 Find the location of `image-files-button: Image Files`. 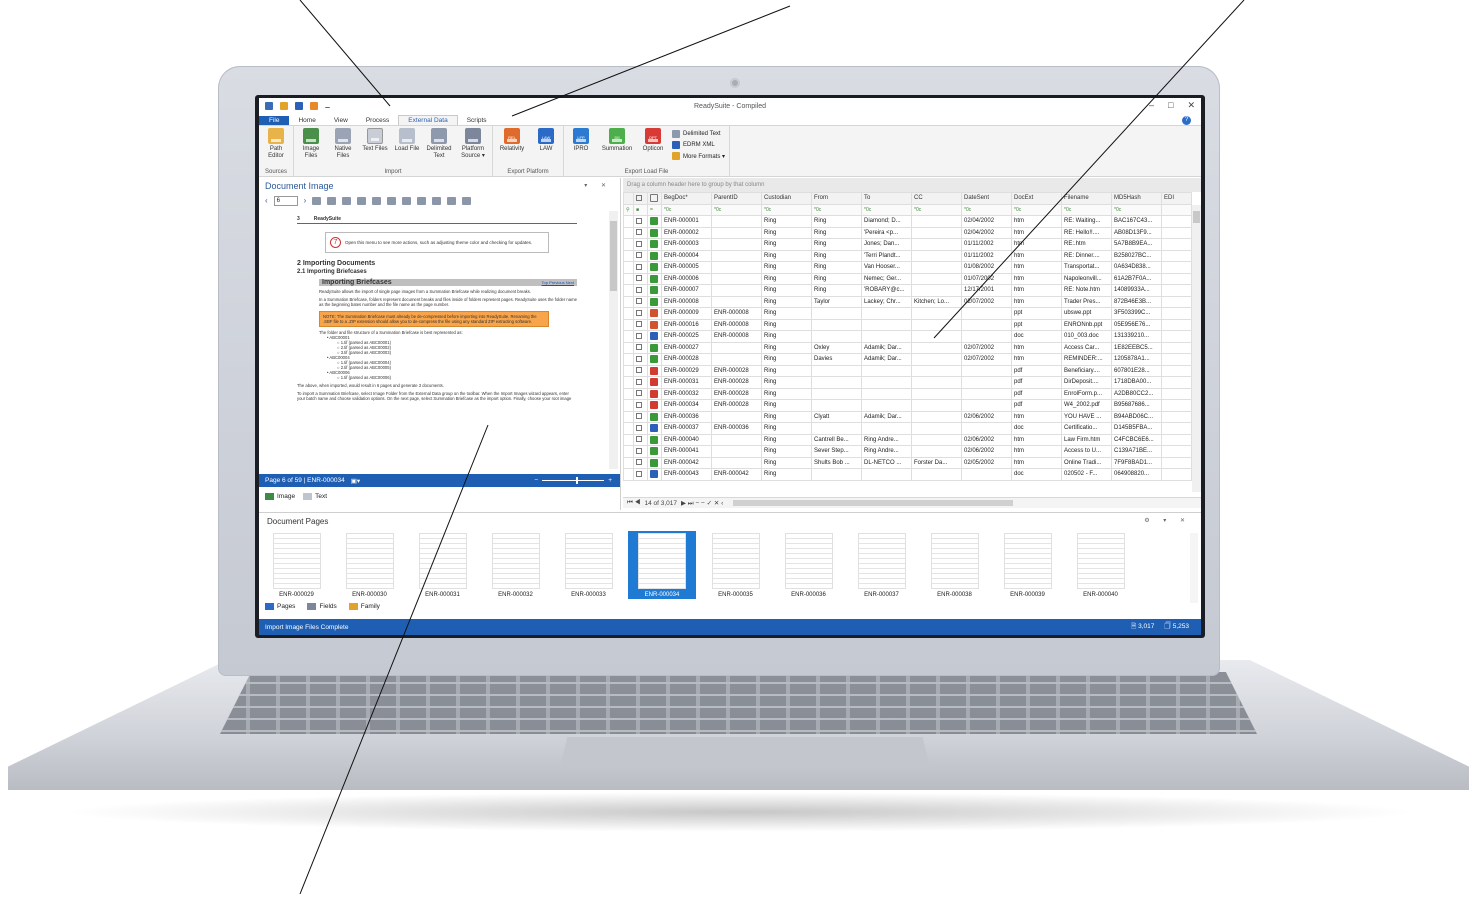

image-files-button: Image Files is located at coordinates (311, 148).